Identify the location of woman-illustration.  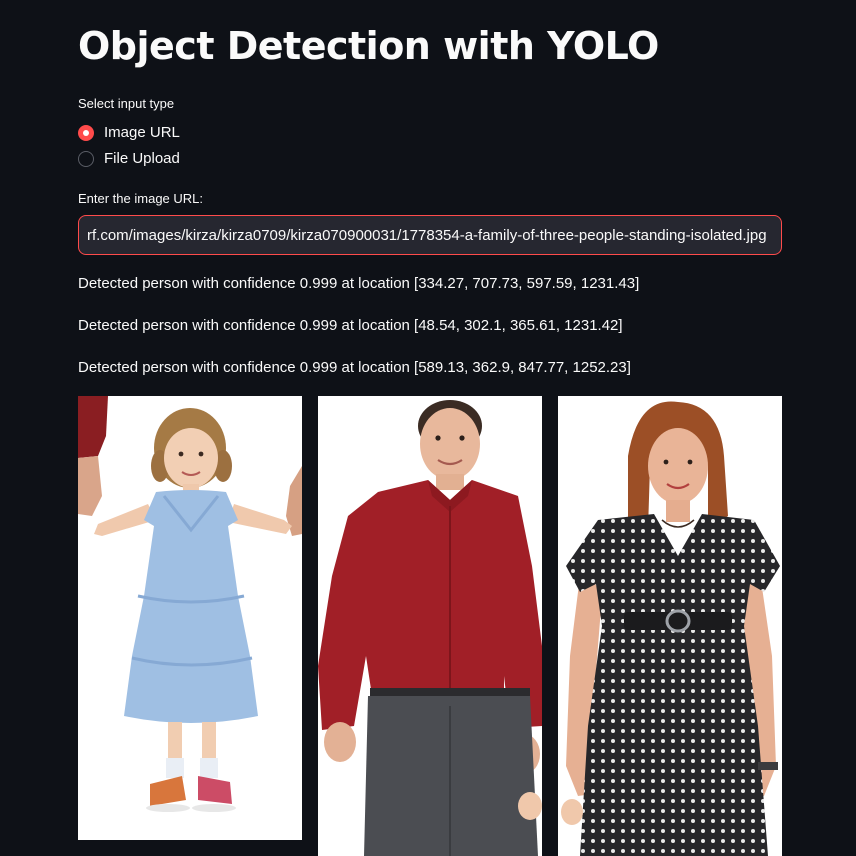
(670, 626).